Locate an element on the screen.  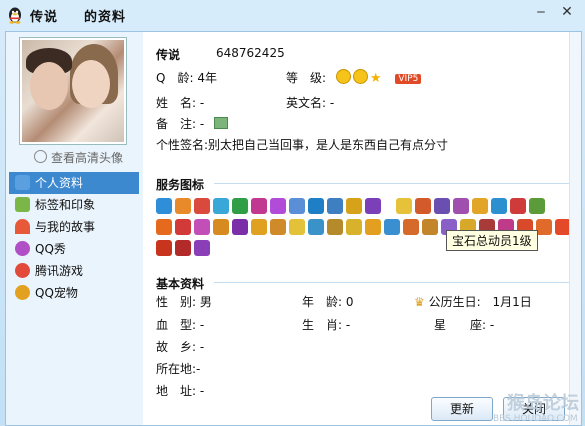
sidebar-item-stories: 与我的故事 is located at coordinates (74, 227).